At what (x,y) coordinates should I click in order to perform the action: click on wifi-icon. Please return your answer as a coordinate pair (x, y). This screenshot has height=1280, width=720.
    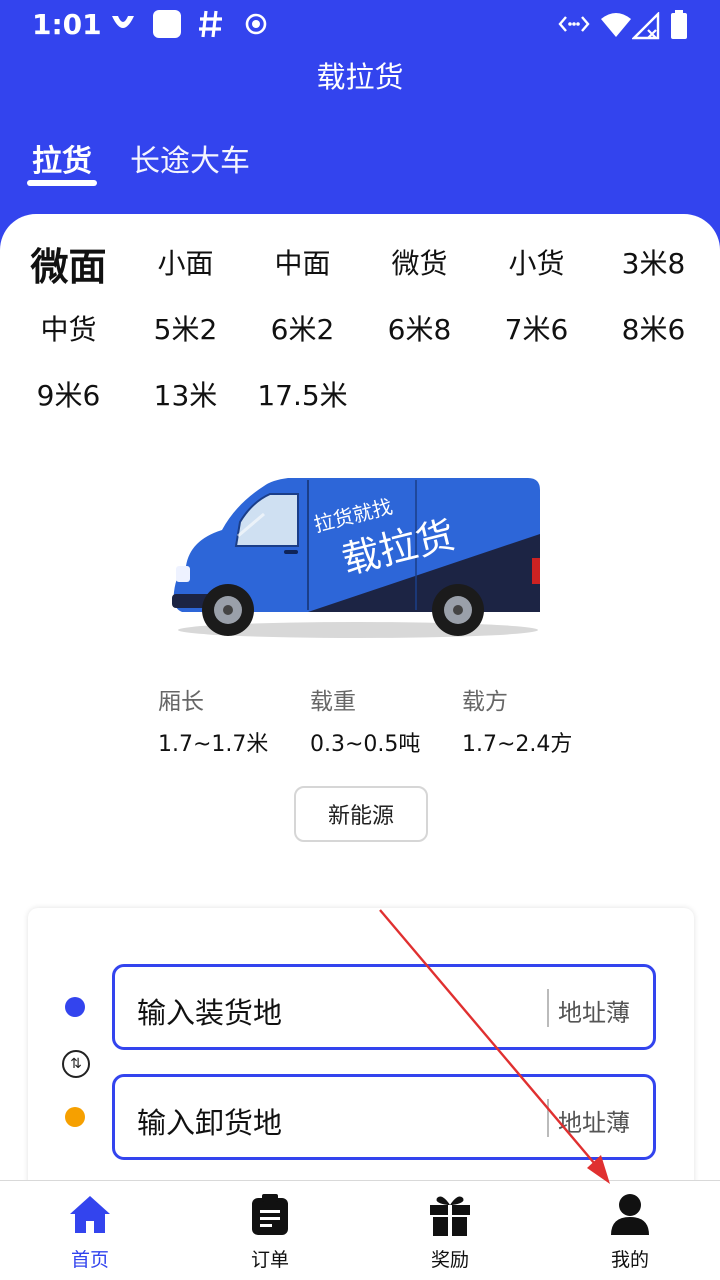
    Looking at the image, I should click on (616, 25).